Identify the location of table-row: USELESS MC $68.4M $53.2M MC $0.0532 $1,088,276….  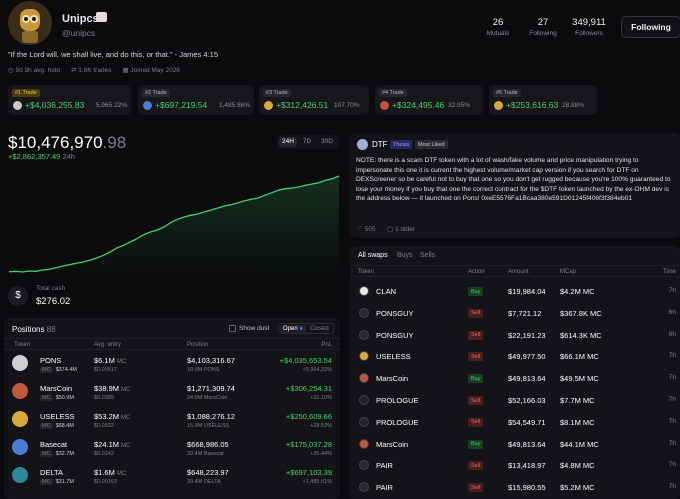
(172, 421).